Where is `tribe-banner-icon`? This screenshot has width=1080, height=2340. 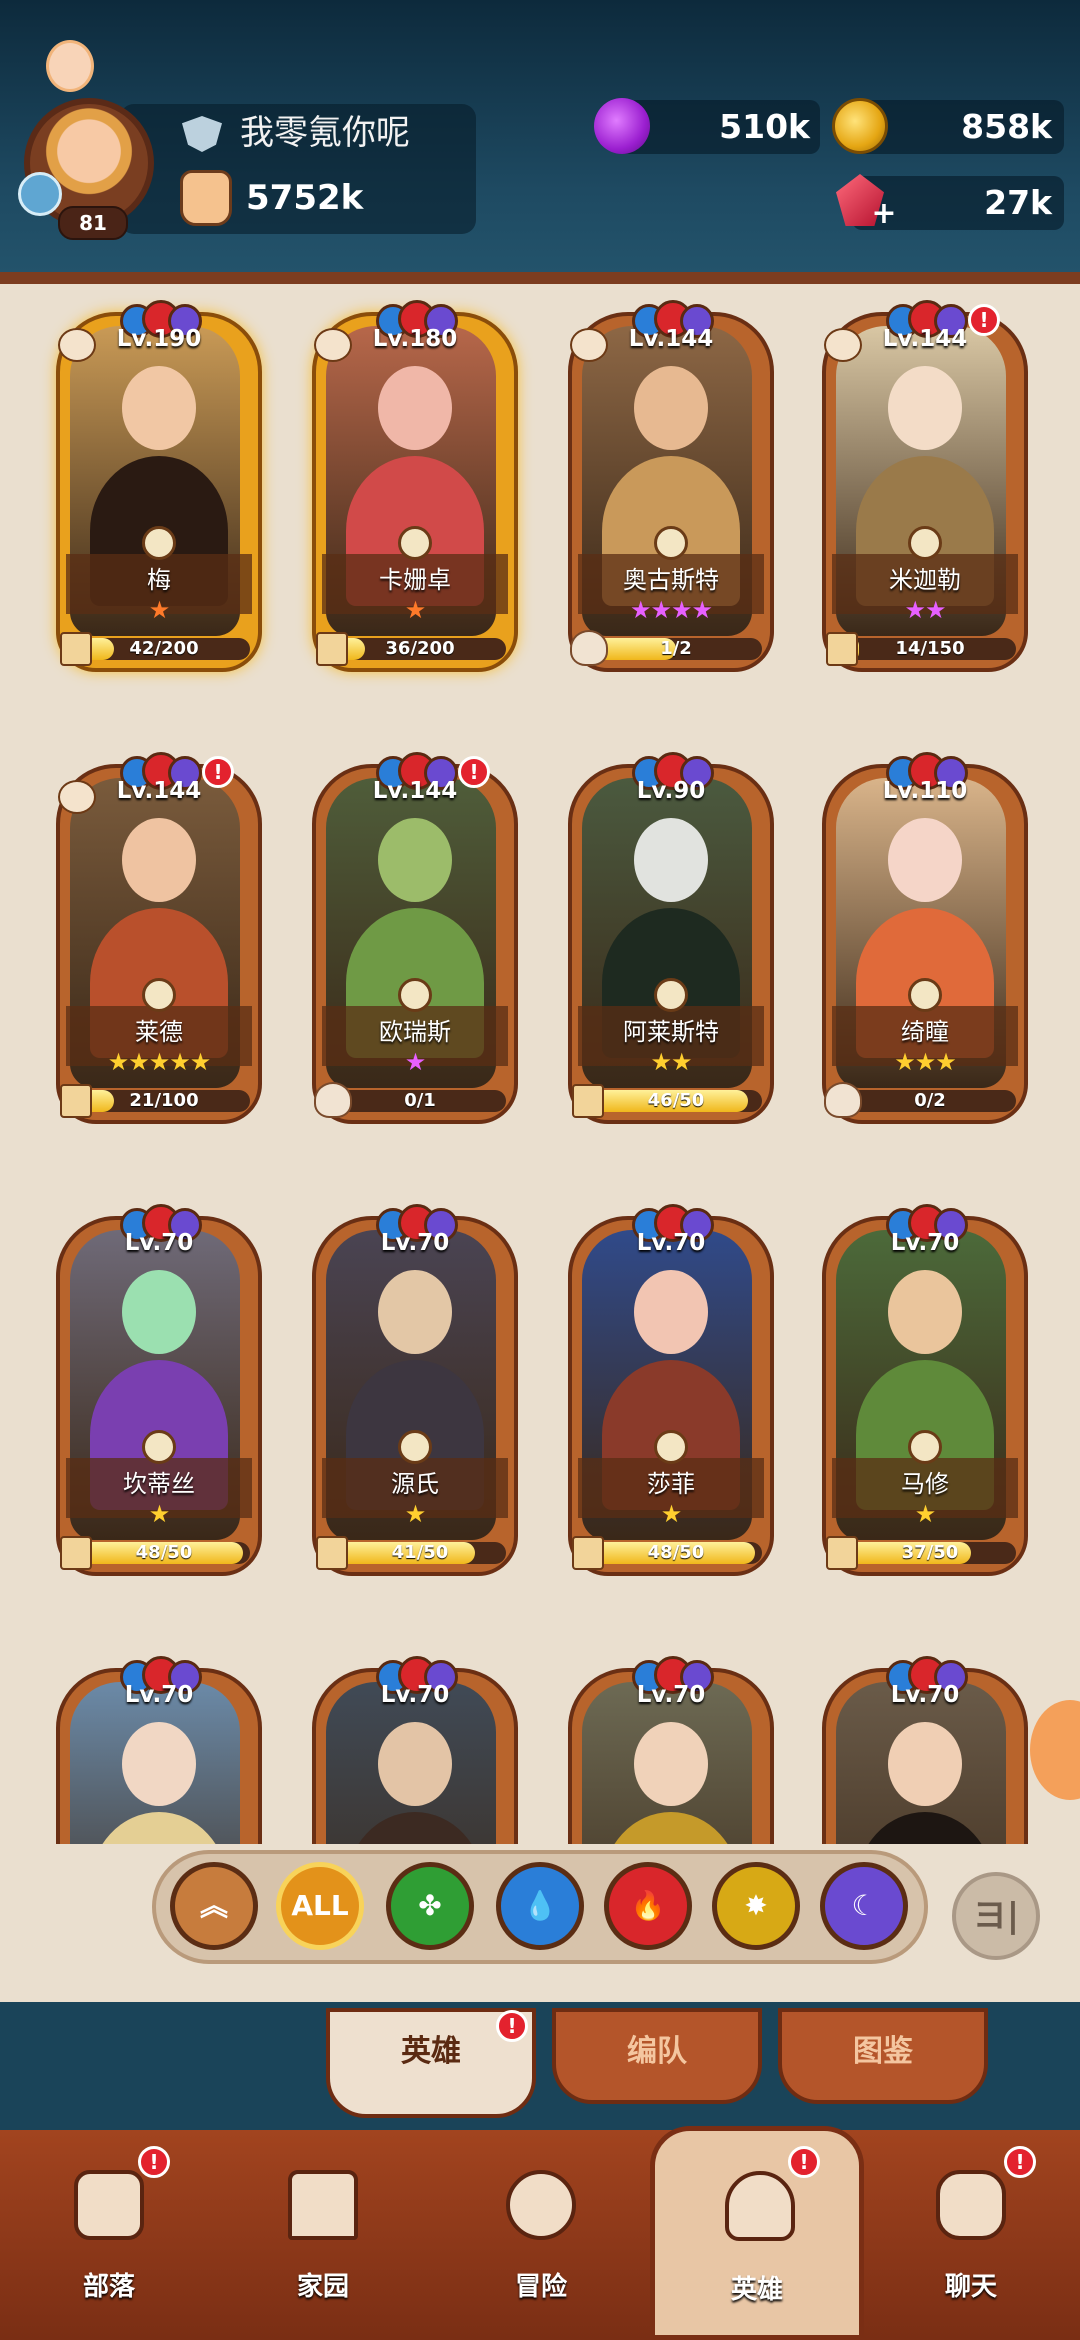 tribe-banner-icon is located at coordinates (109, 2205).